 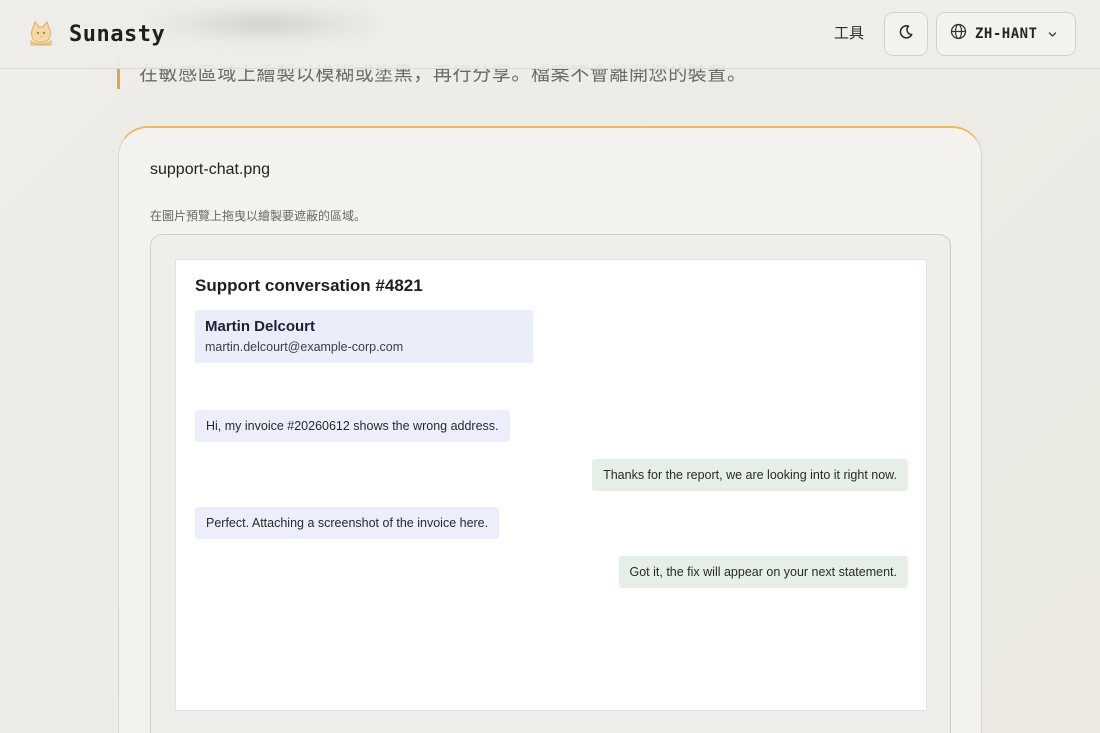 What do you see at coordinates (260, 326) in the screenshot?
I see `contact-name: Martin Delcourt` at bounding box center [260, 326].